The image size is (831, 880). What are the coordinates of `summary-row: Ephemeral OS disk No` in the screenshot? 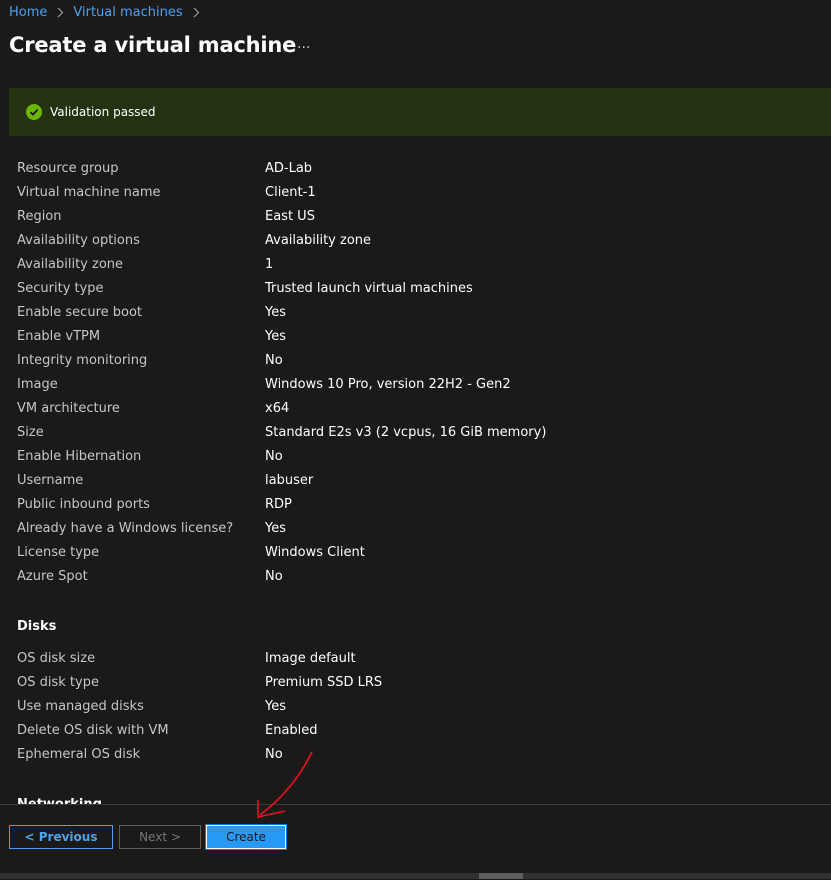 It's located at (417, 754).